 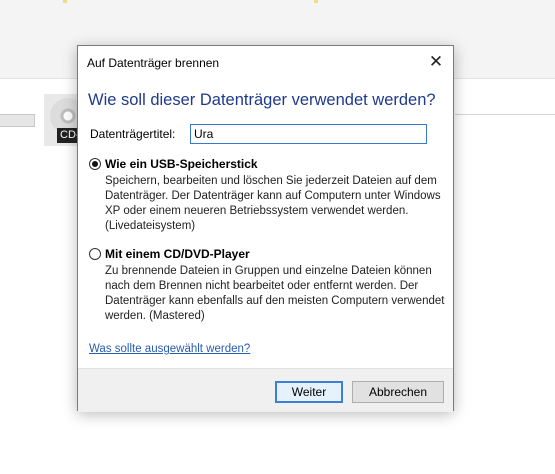 I want to click on disc-title-input, so click(x=308, y=134).